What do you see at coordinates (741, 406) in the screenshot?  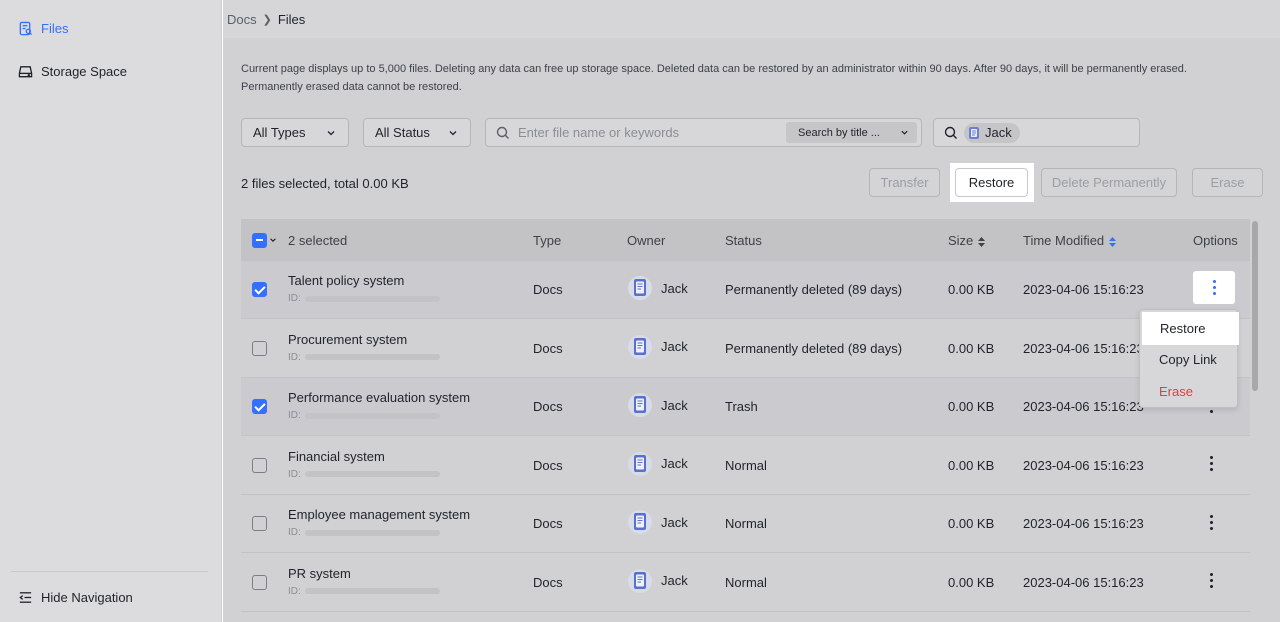 I see `file-status: Trash` at bounding box center [741, 406].